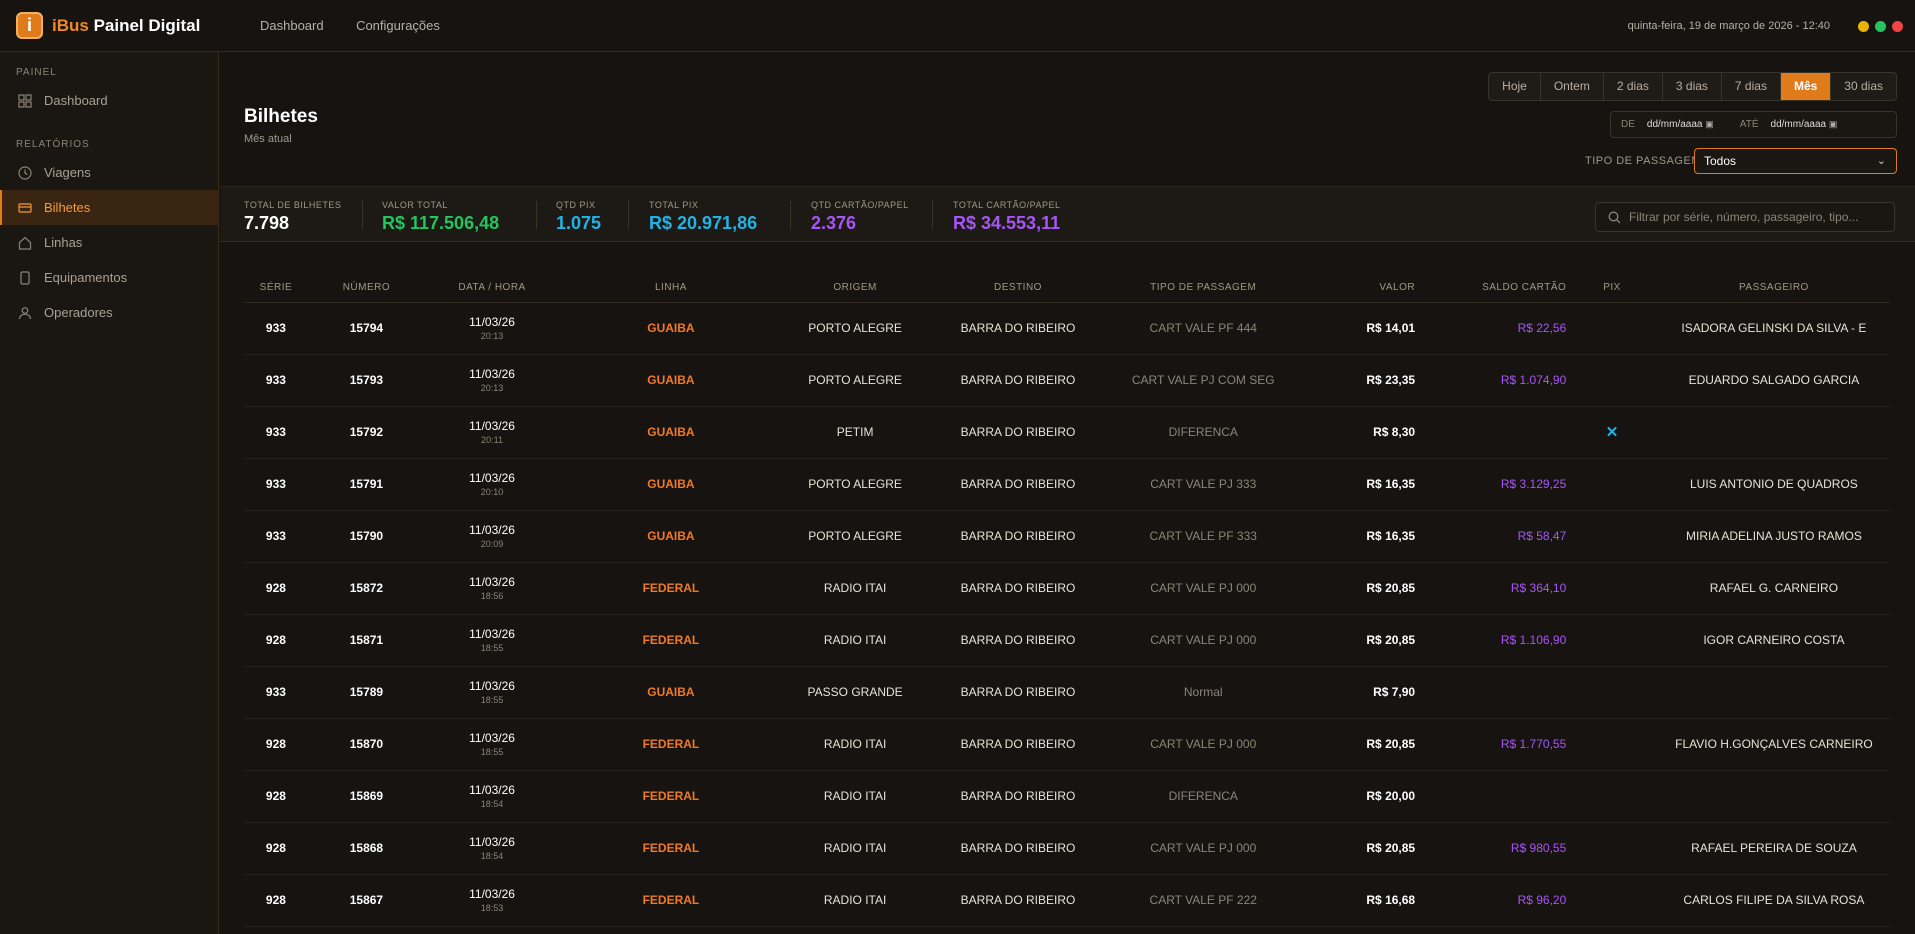  Describe the element at coordinates (1515, 86) in the screenshot. I see `period-hoje: Hoje` at that location.